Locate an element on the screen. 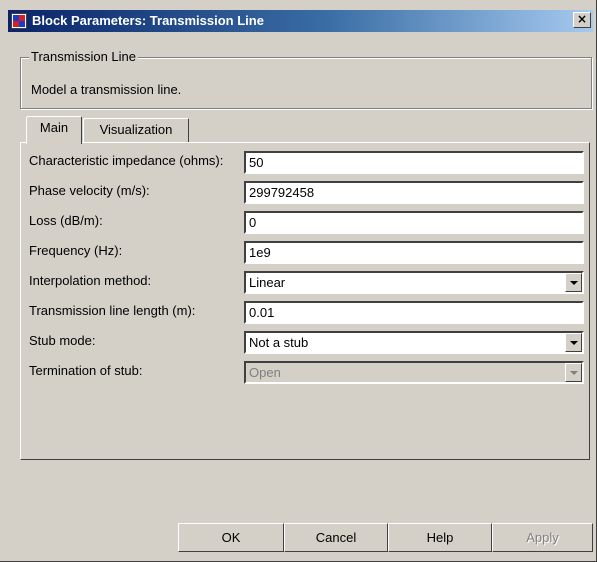 The width and height of the screenshot is (597, 562). characteristic-impedance-label: Characteristic impedance (ohms): is located at coordinates (126, 160).